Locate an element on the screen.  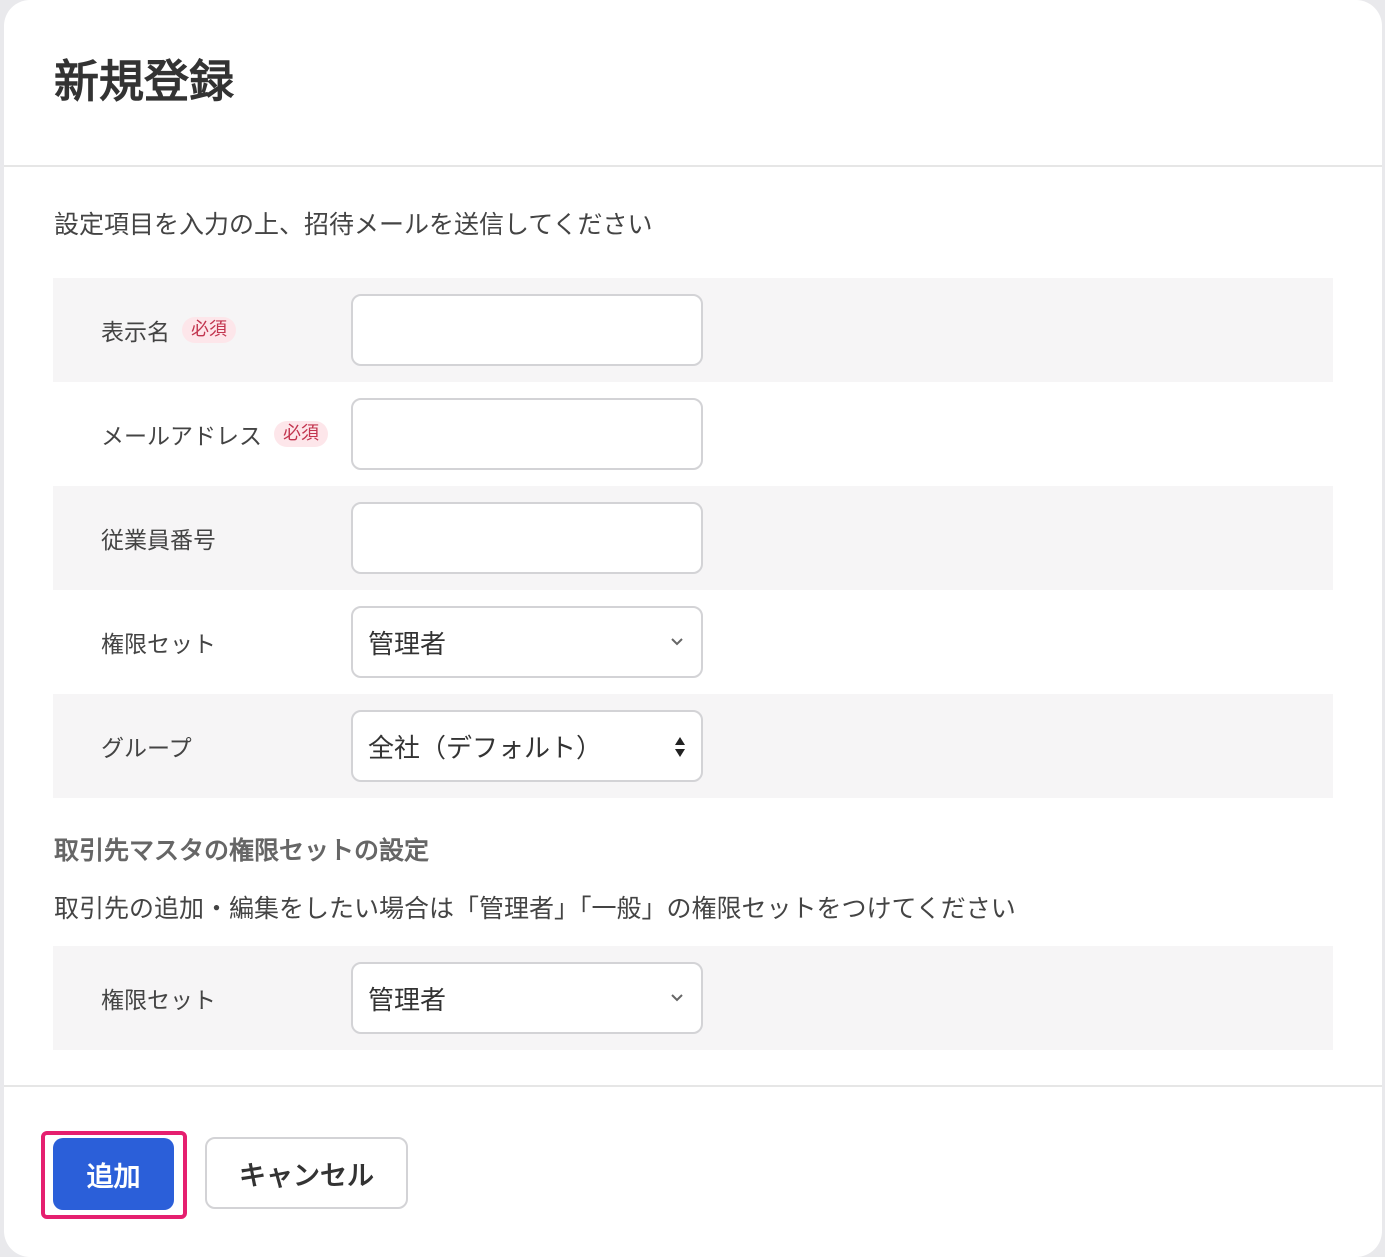
employee-number-row: 従業員番号 is located at coordinates (693, 538).